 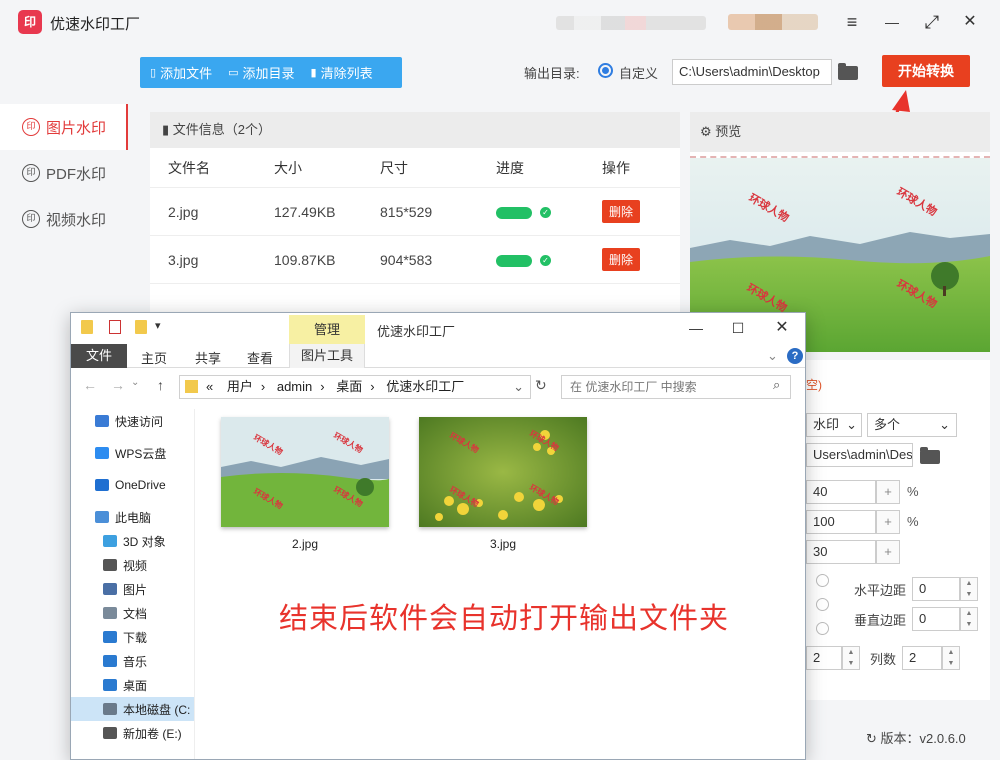 What do you see at coordinates (795, 356) in the screenshot?
I see `help-icon: ?` at bounding box center [795, 356].